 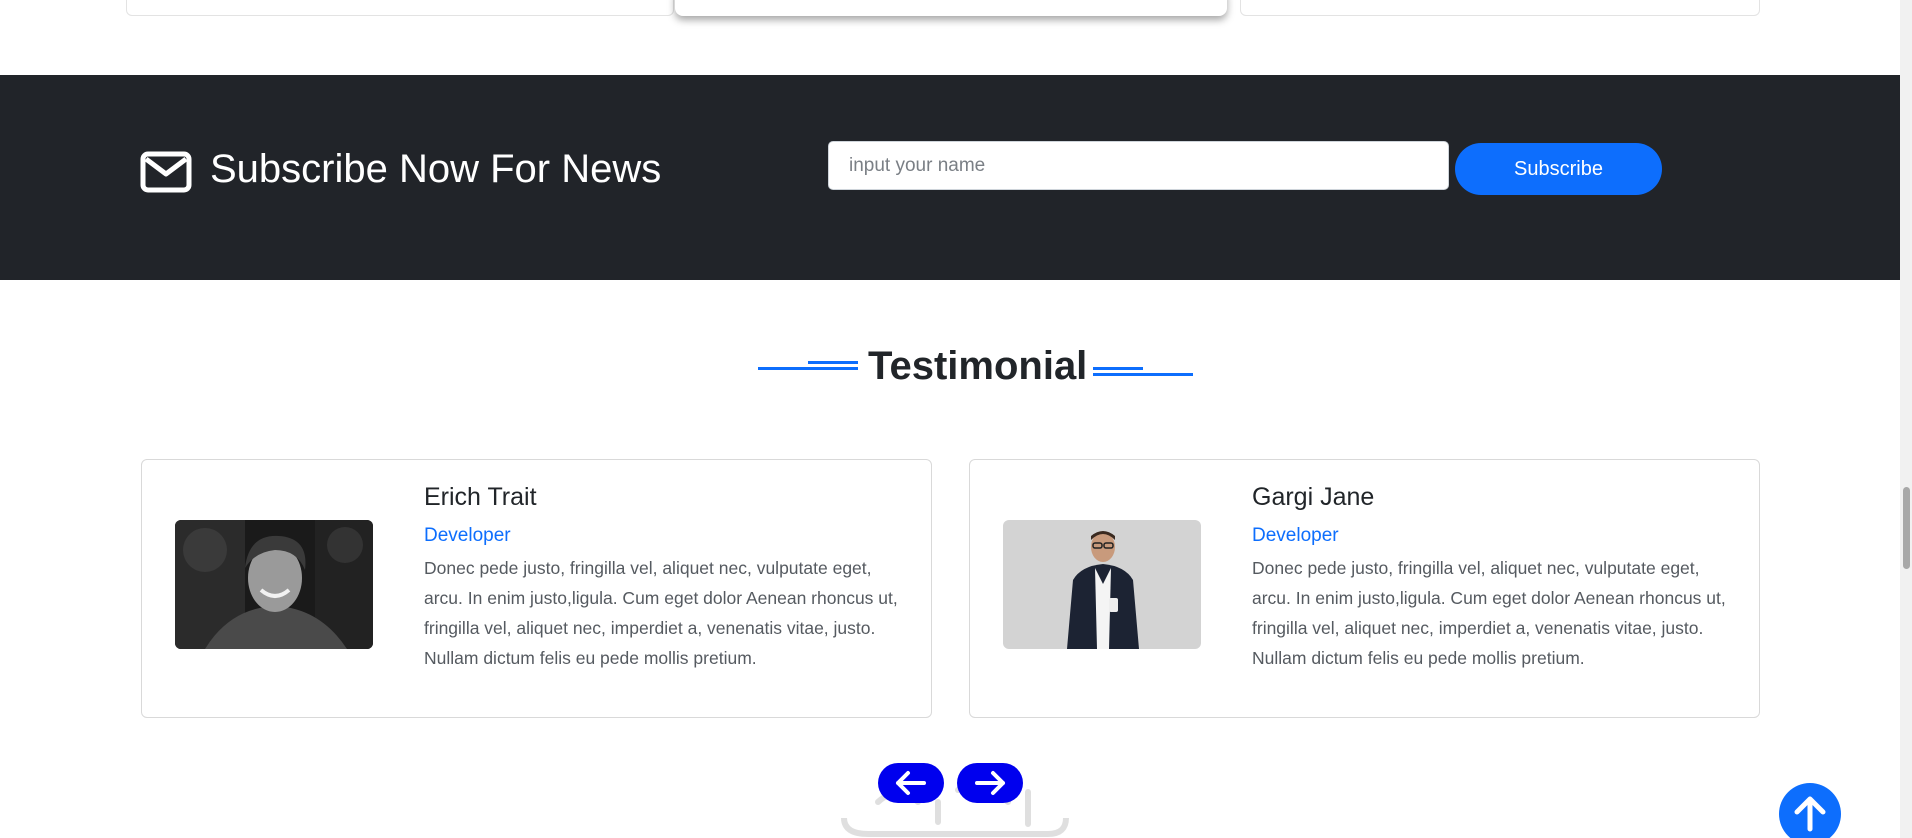 What do you see at coordinates (1906, 419) in the screenshot?
I see `page-scrollbar` at bounding box center [1906, 419].